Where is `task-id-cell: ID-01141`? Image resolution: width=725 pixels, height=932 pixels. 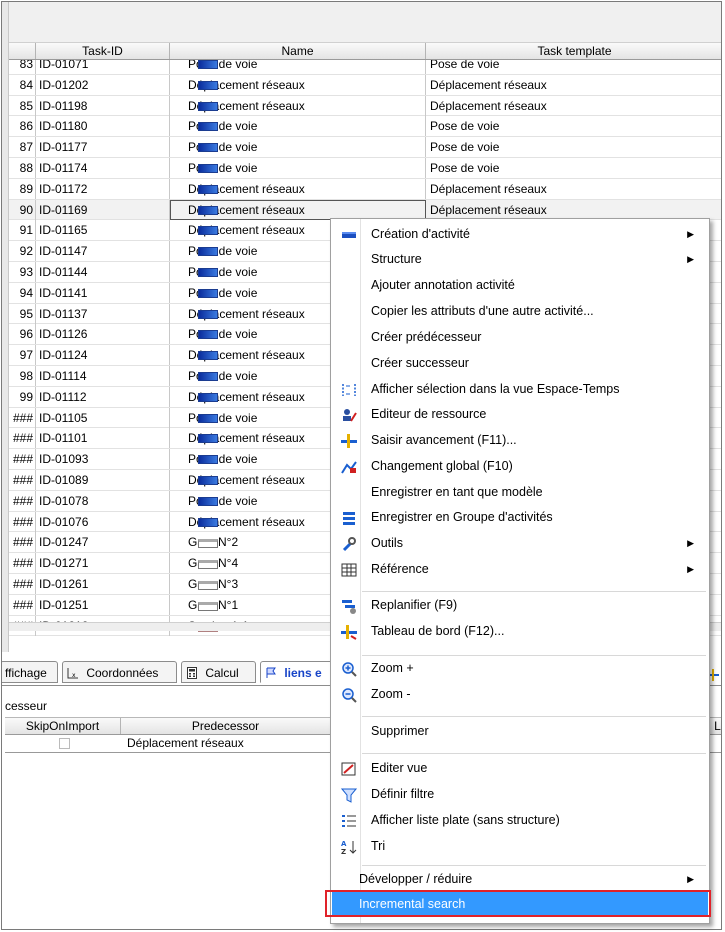
task-id-cell: ID-01141 is located at coordinates (103, 292).